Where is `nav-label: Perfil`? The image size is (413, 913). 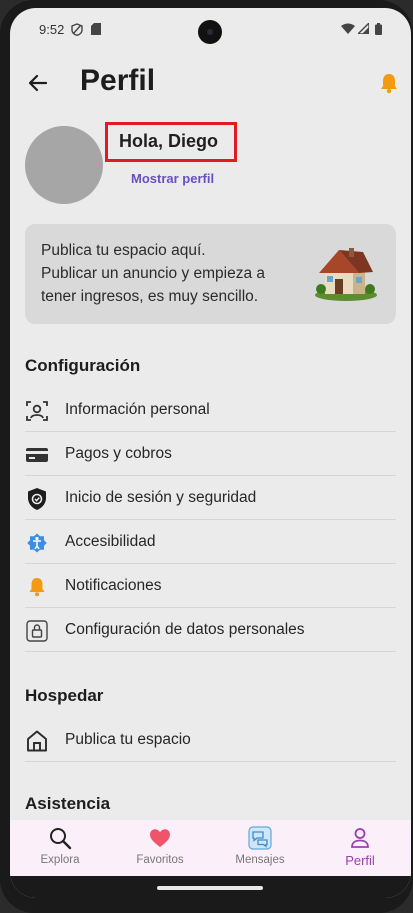
nav-label: Perfil is located at coordinates (360, 860).